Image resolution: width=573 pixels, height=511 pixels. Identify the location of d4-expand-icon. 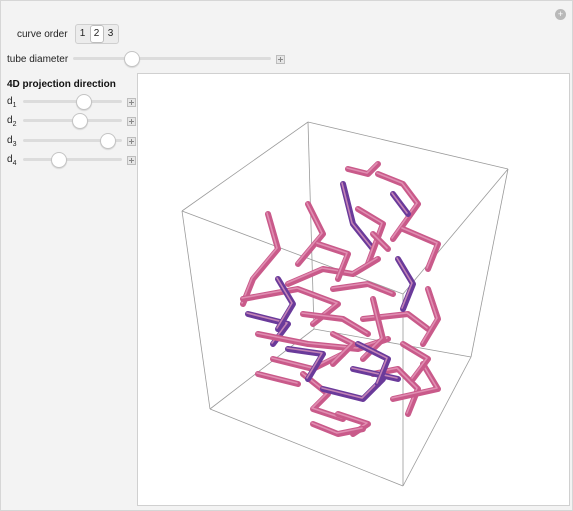
(131, 160).